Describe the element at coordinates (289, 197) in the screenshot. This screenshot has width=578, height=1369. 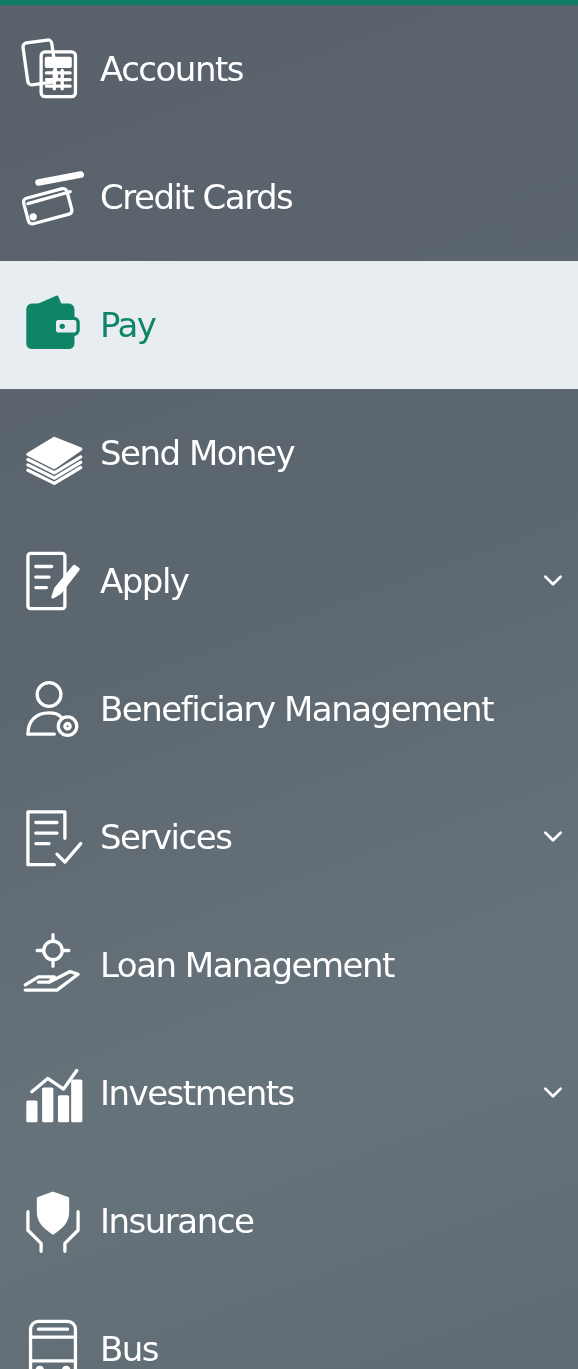
I see `menu-item: Credit Cards` at that location.